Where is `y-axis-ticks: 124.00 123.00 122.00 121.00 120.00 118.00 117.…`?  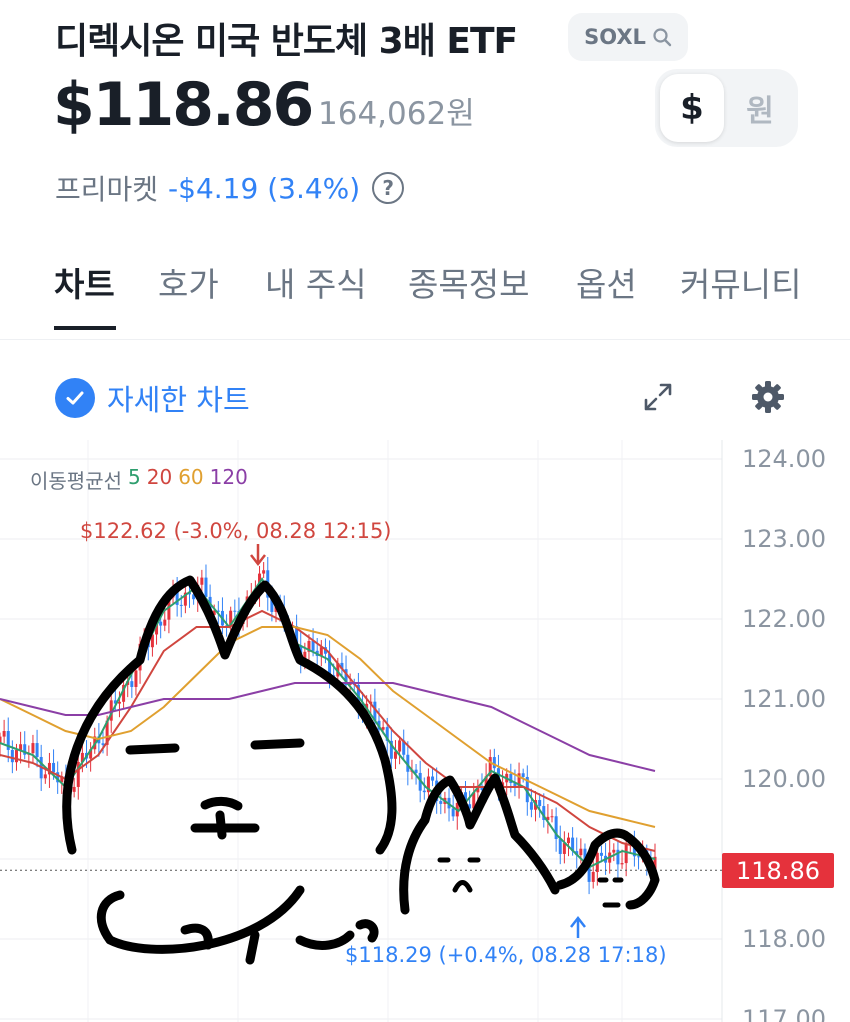
y-axis-ticks: 124.00 123.00 122.00 121.00 120.00 118.00 117.… is located at coordinates (784, 733).